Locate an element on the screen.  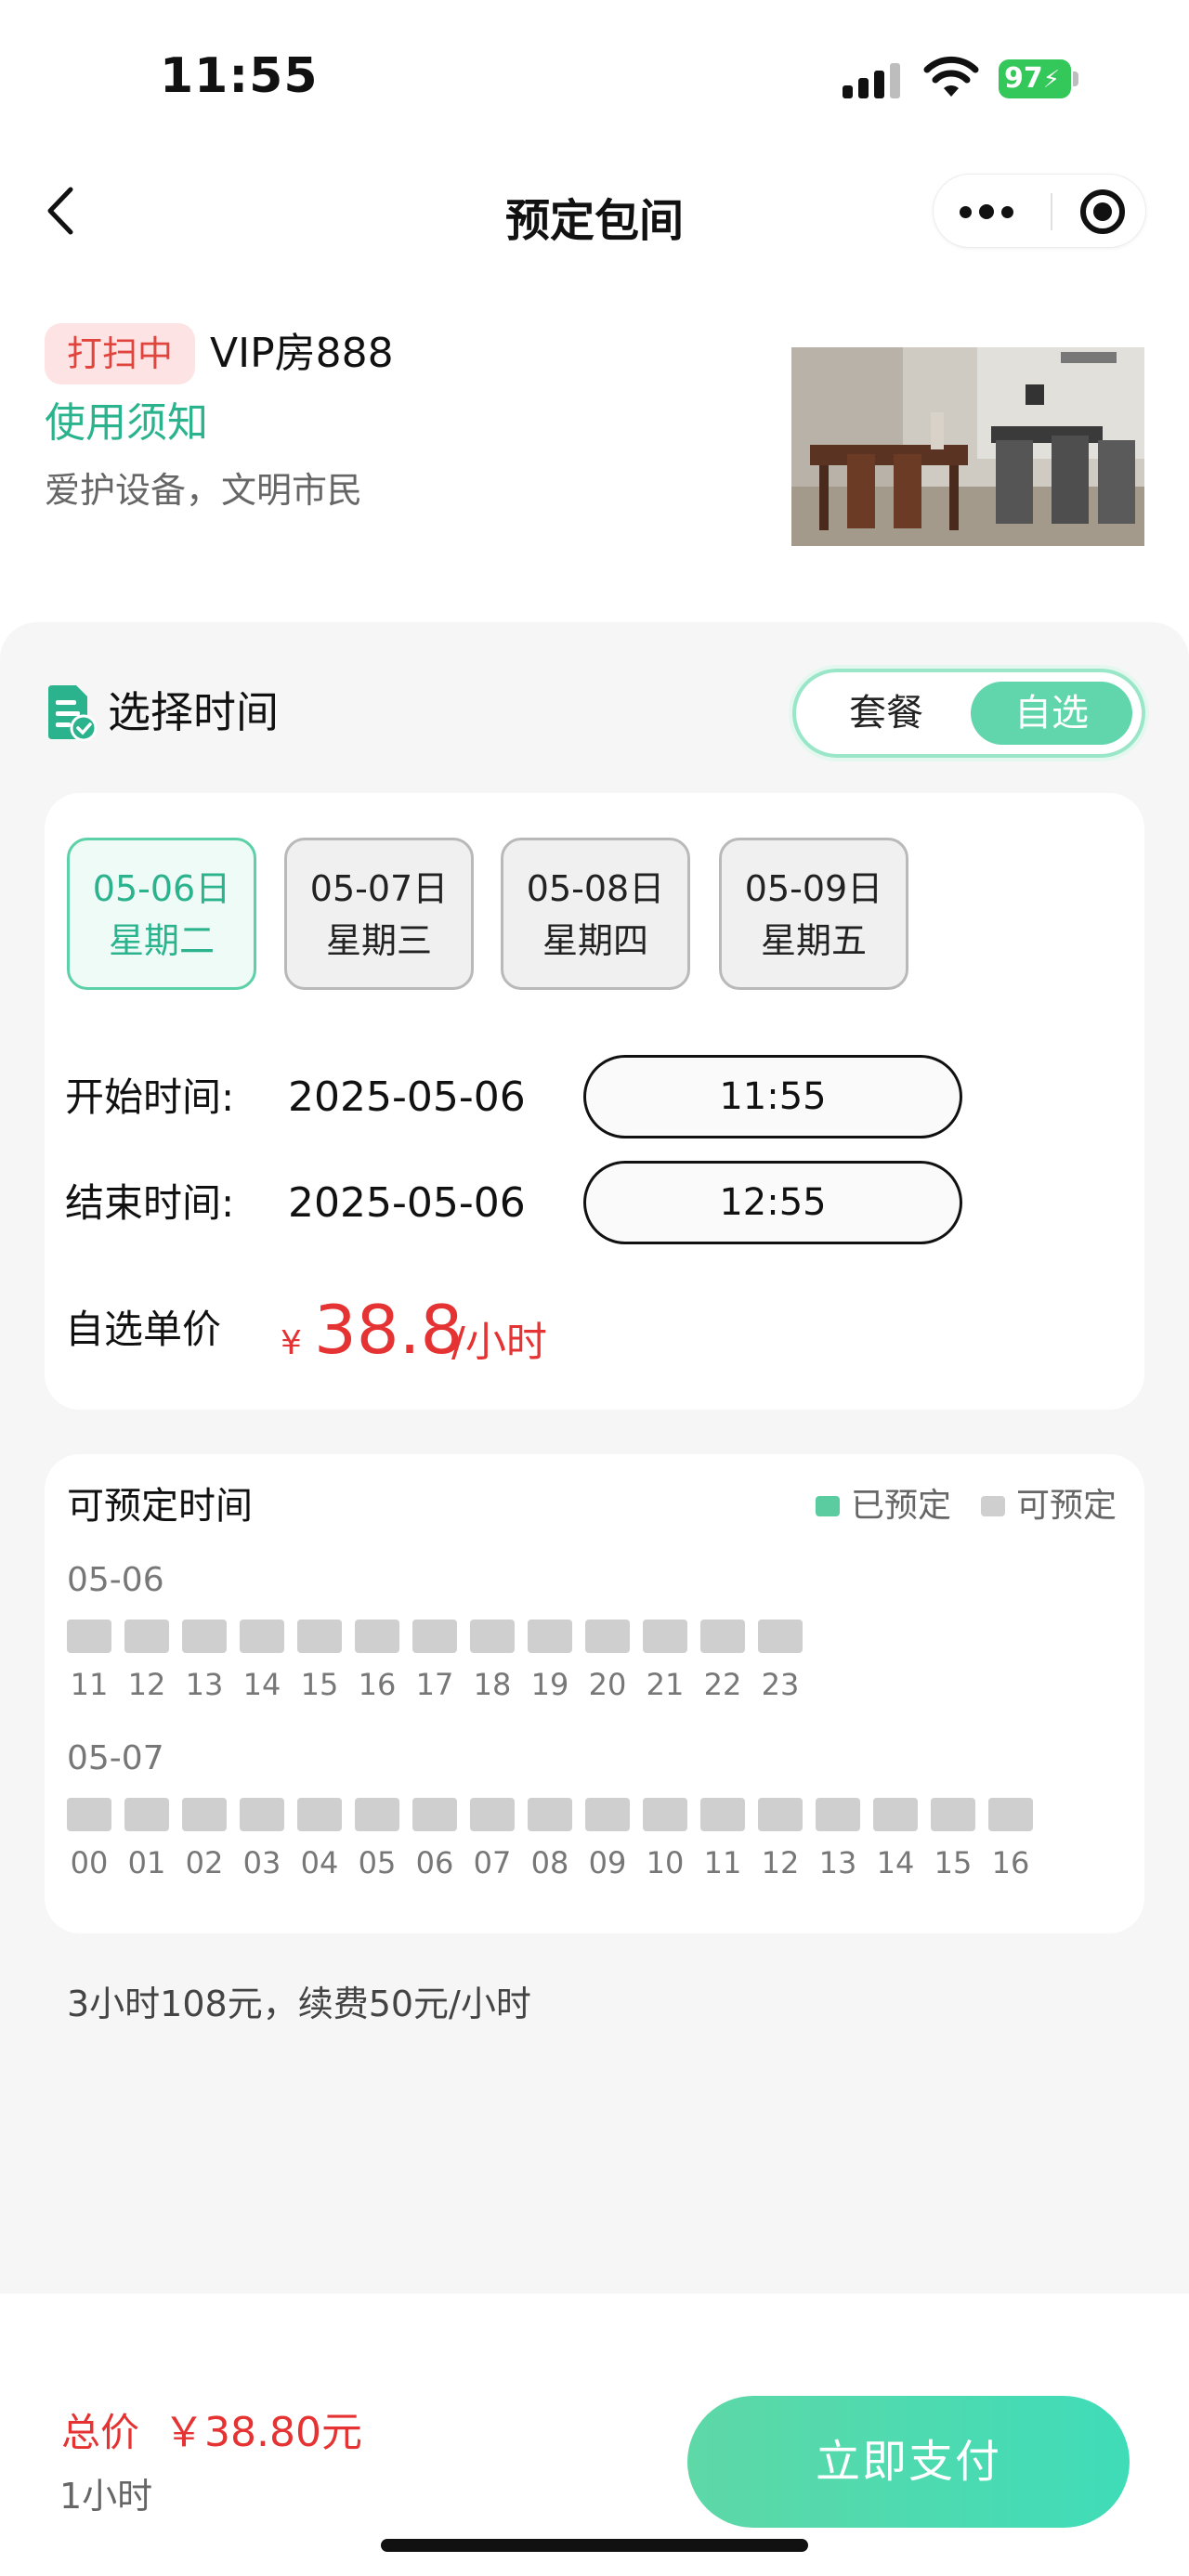
pay-now-button: 立即支付 is located at coordinates (909, 2462).